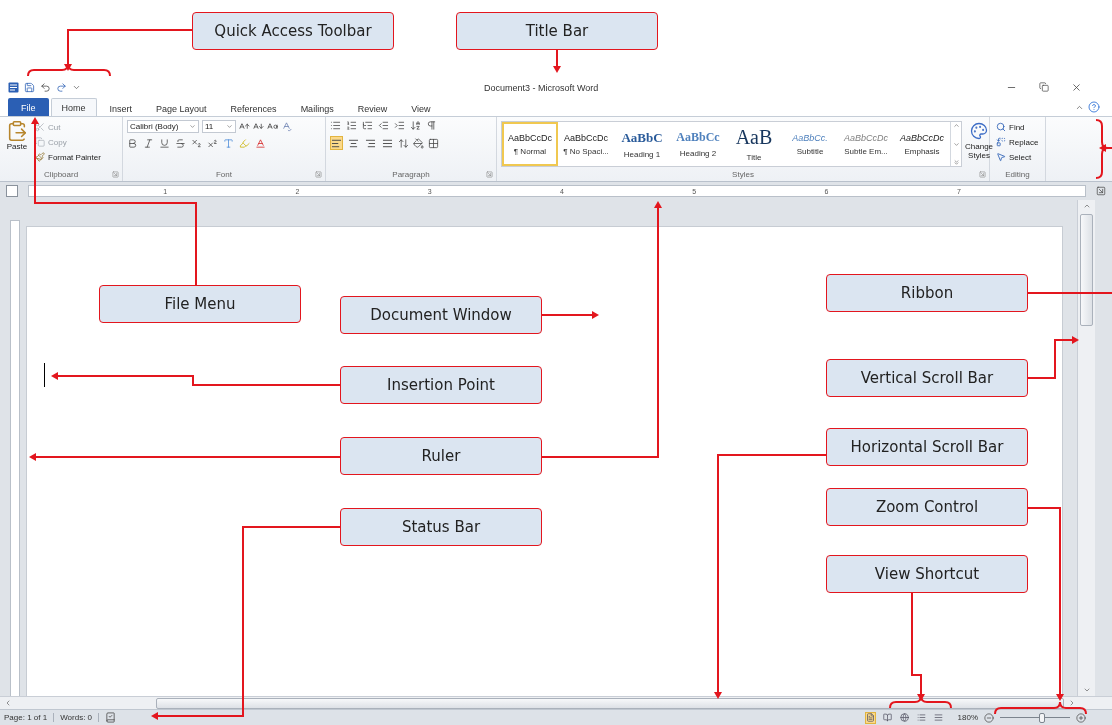 This screenshot has width=1112, height=725. What do you see at coordinates (219, 126) in the screenshot?
I see `font-size-field: 11` at bounding box center [219, 126].